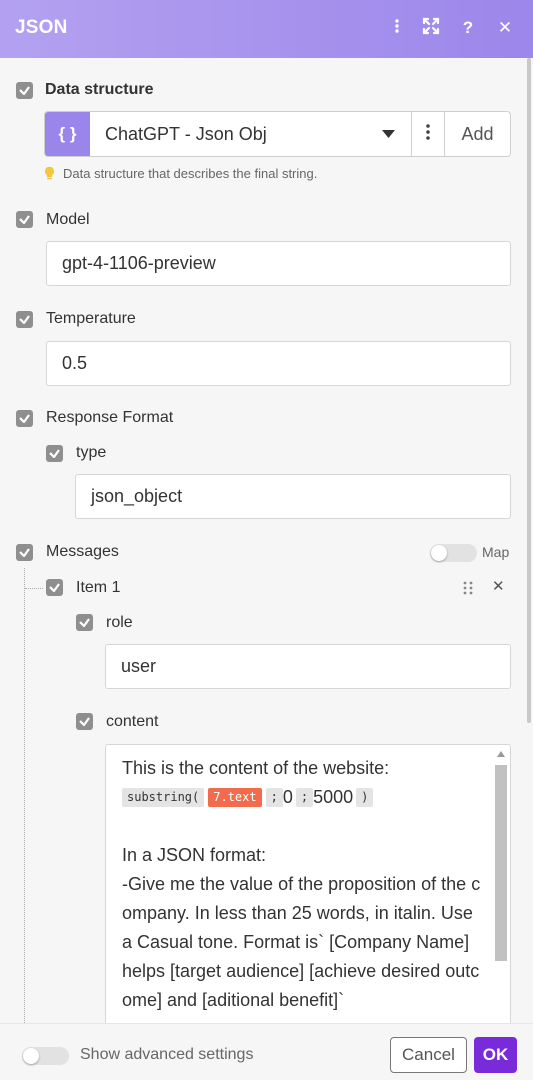 The image size is (533, 1080). I want to click on add-data-structure-button: Add, so click(477, 134).